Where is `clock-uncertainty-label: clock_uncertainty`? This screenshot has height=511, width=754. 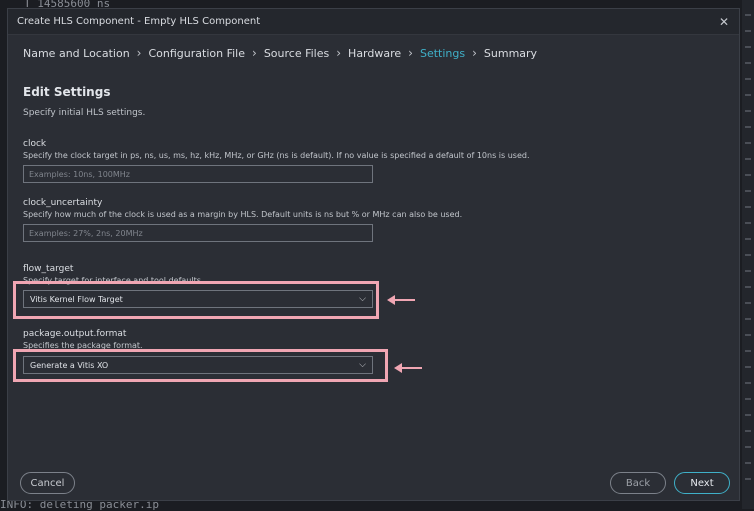
clock-uncertainty-label: clock_uncertainty is located at coordinates (63, 203).